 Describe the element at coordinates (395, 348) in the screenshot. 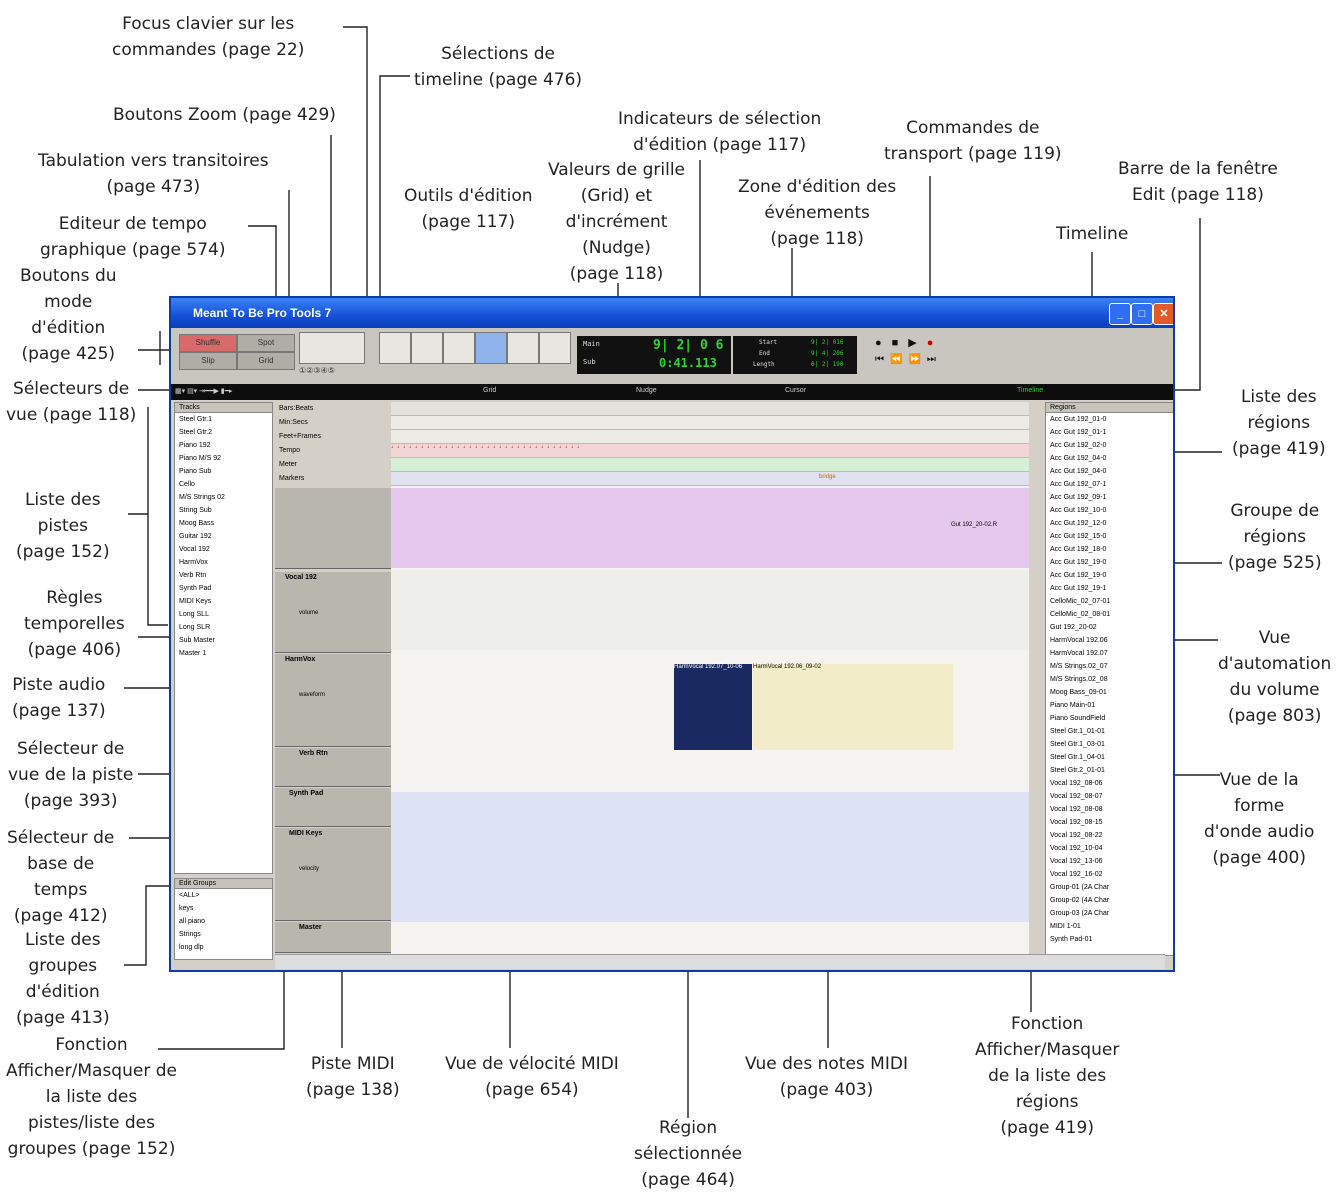

I see `zoomer-tool` at that location.